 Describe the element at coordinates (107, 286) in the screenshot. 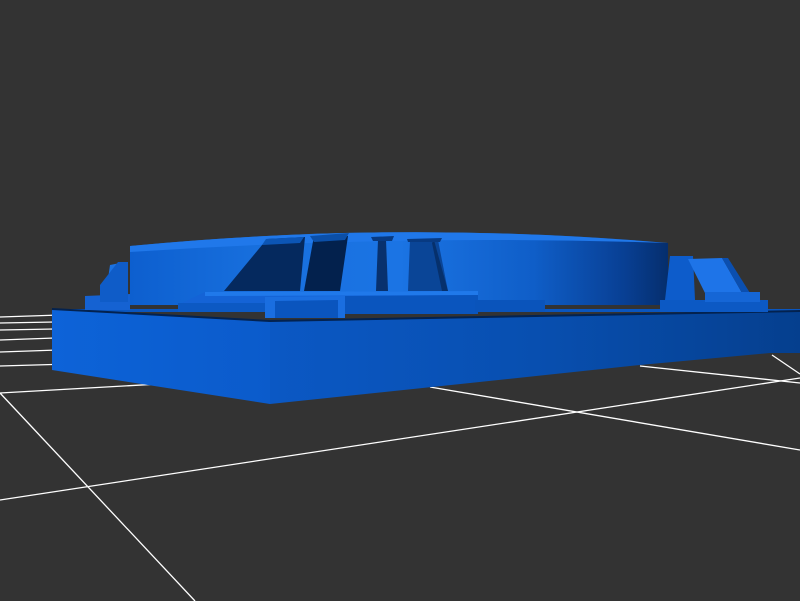

I see `left-wing` at that location.